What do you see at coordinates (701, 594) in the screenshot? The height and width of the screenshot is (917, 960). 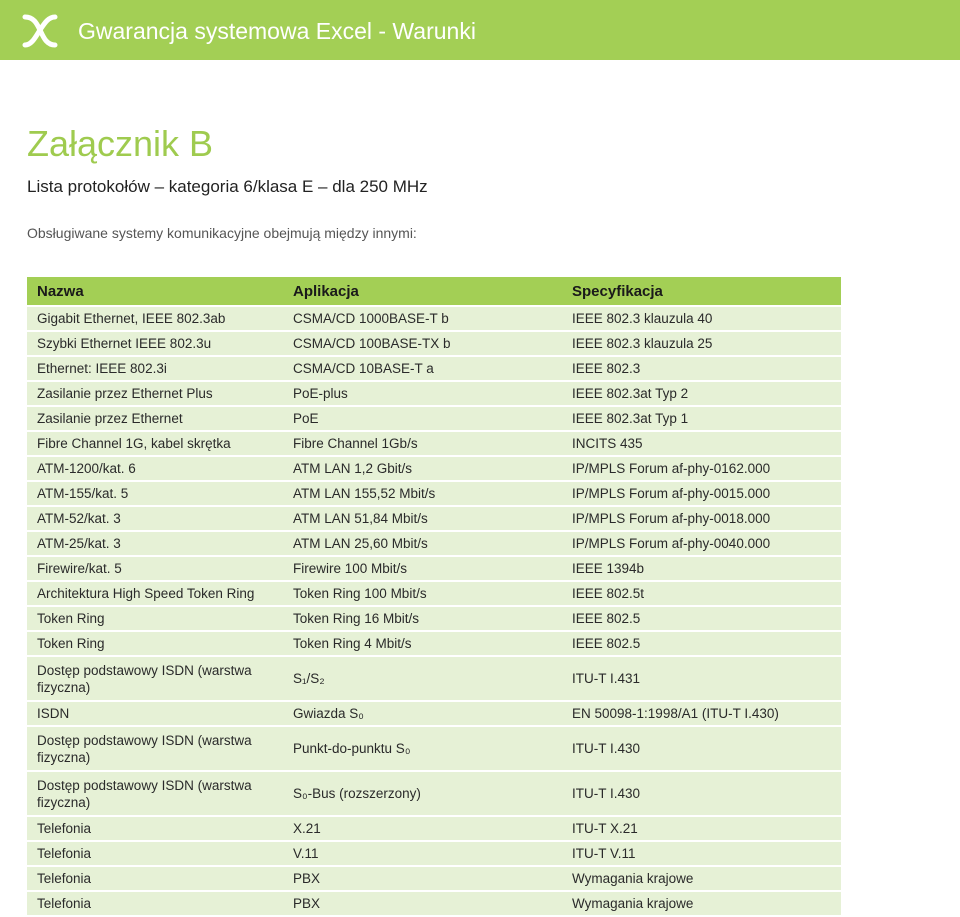 I see `cell-specification: IEEE 802.5t` at bounding box center [701, 594].